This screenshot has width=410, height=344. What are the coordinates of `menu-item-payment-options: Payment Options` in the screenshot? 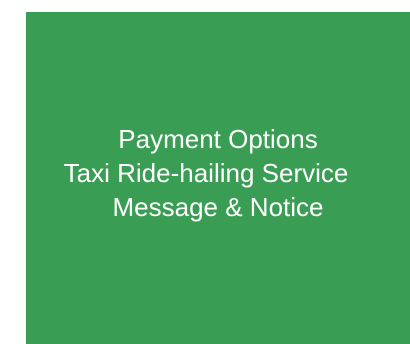 It's located at (217, 139).